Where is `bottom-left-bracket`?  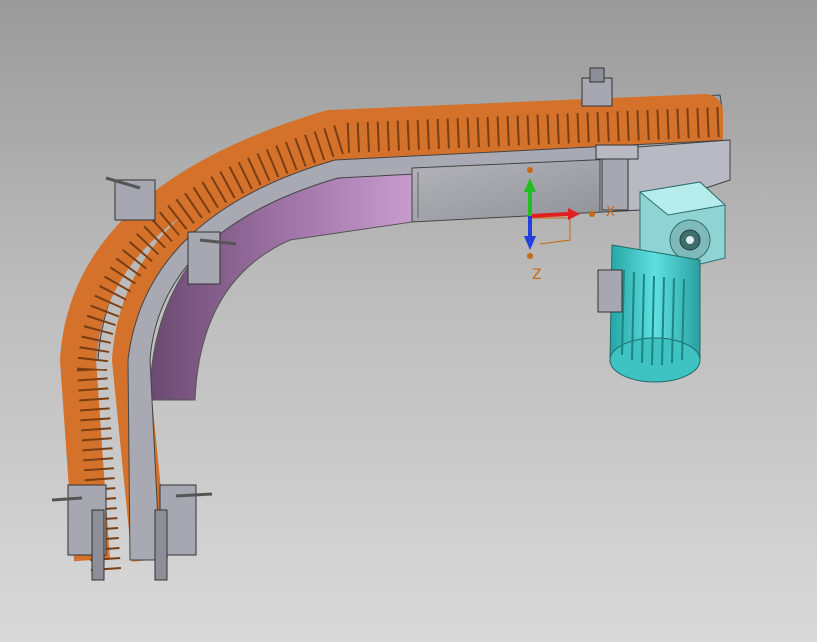 bottom-left-bracket is located at coordinates (79, 532).